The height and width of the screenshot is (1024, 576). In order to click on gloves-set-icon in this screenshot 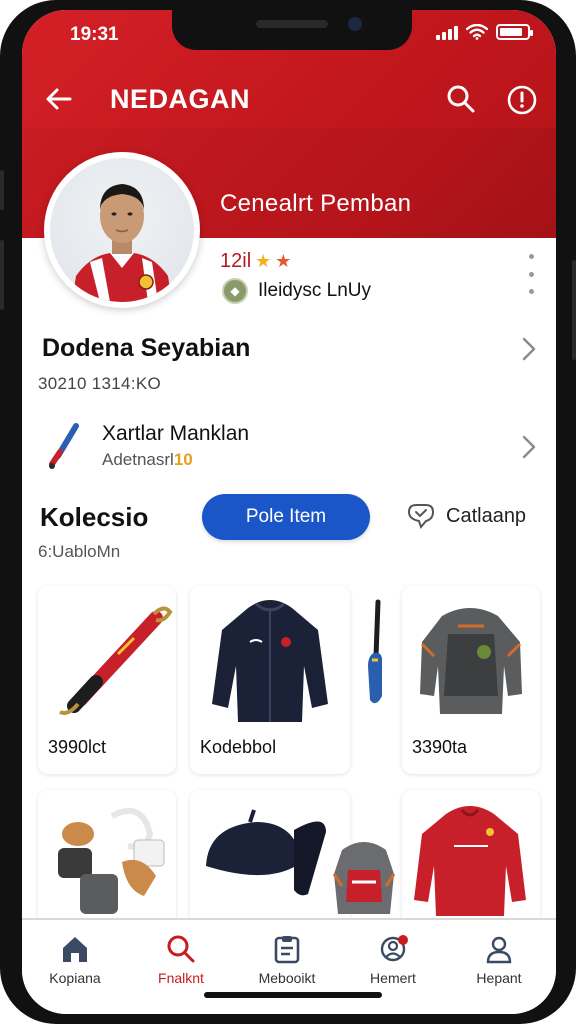, I will do `click(111, 861)`.